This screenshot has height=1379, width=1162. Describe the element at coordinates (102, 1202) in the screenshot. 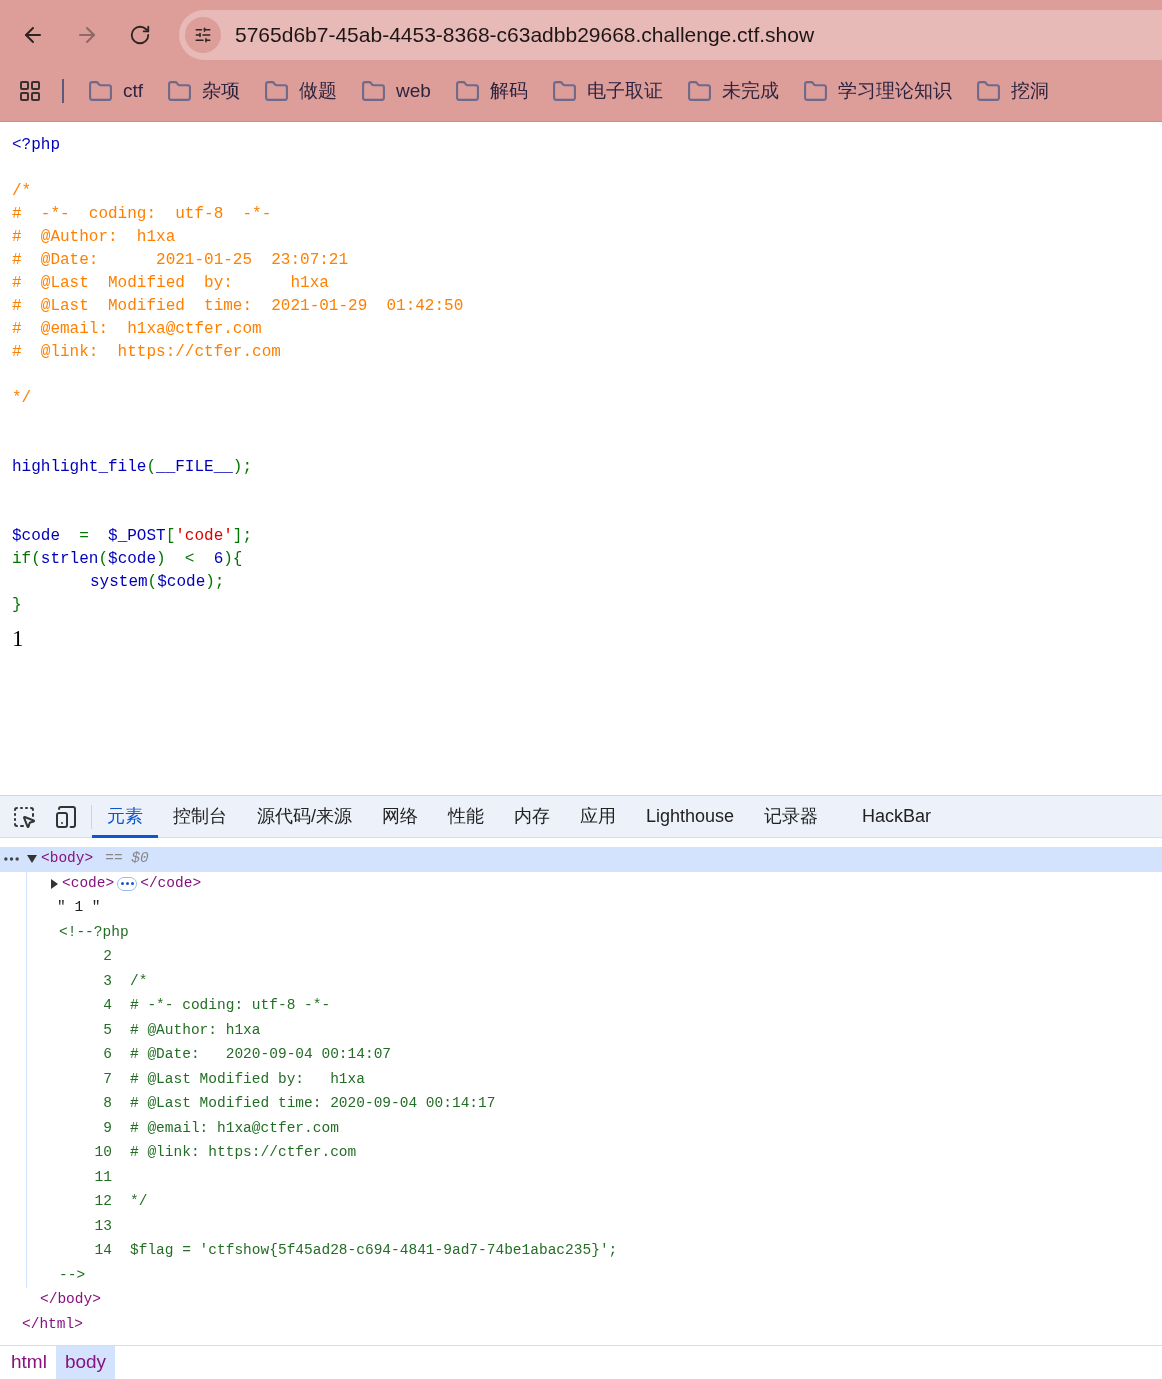

I see `line-number: 12` at that location.